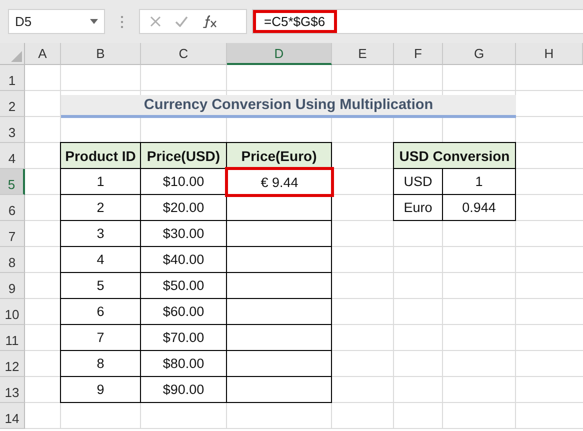 This screenshot has height=431, width=583. I want to click on cell-reference: D5, so click(23, 21).